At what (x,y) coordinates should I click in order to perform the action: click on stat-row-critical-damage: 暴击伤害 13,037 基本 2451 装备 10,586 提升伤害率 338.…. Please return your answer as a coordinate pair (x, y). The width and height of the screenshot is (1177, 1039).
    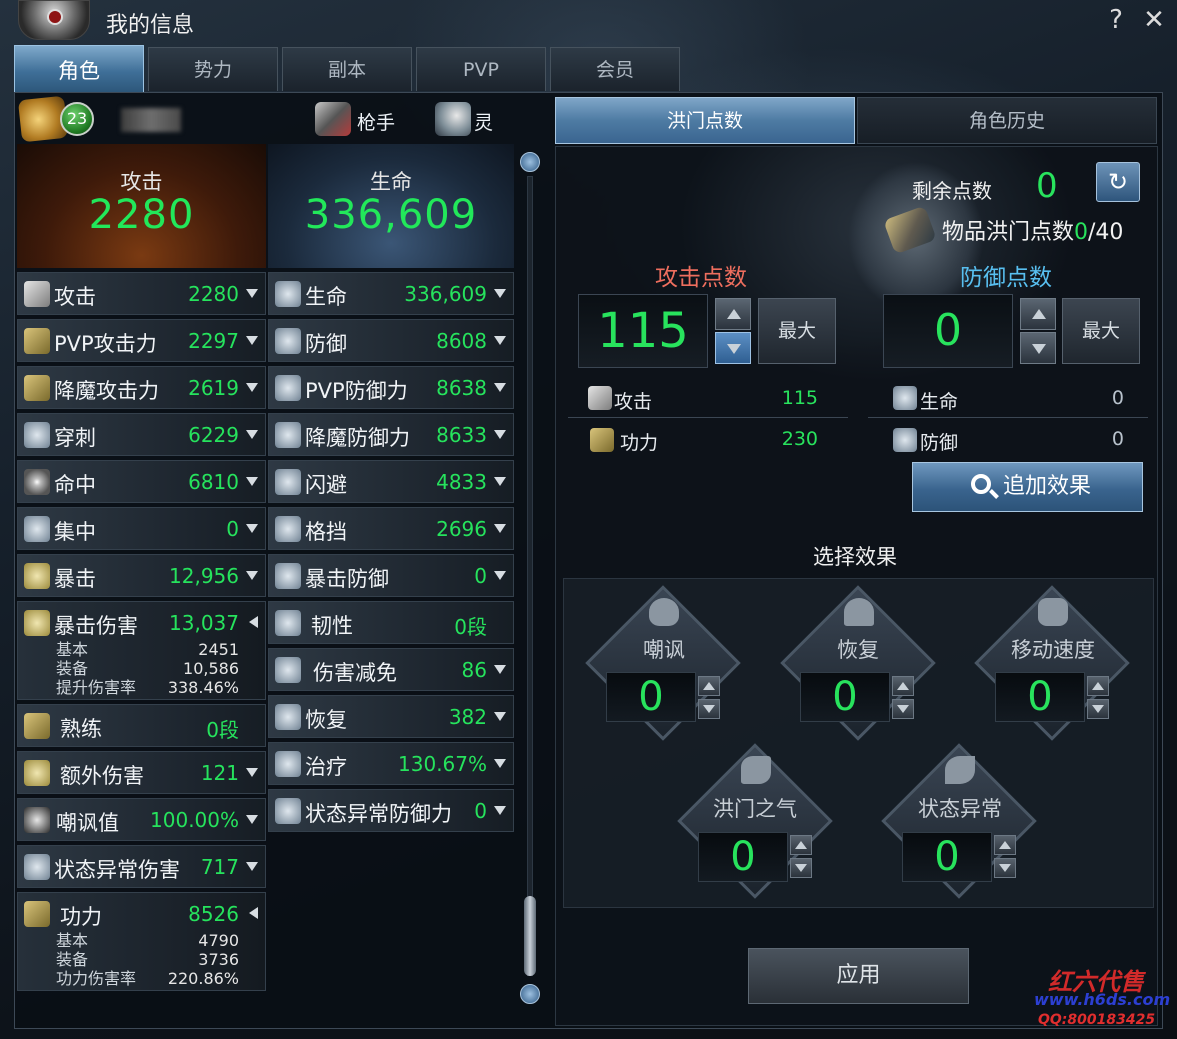
    Looking at the image, I should click on (141, 650).